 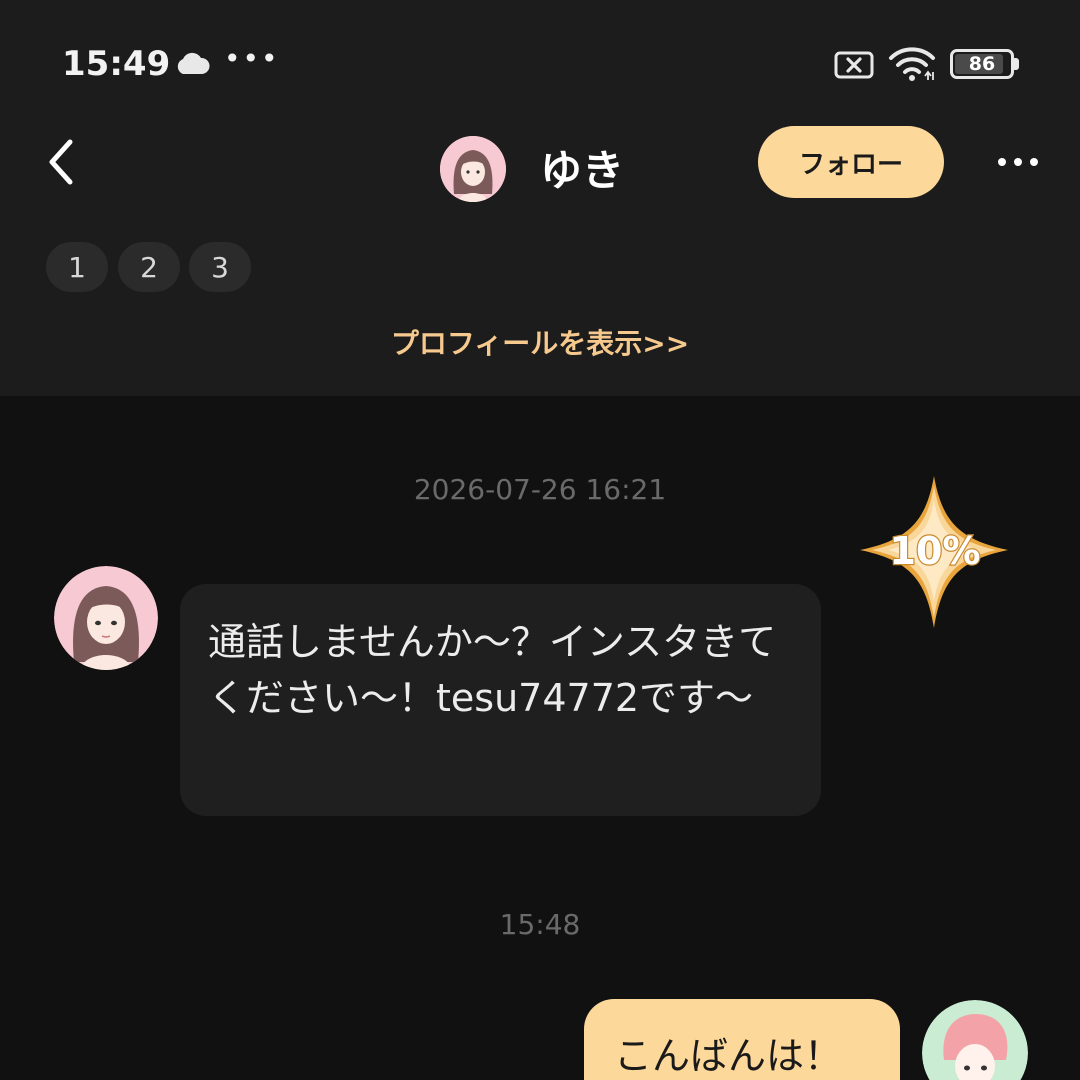 What do you see at coordinates (540, 342) in the screenshot?
I see `view-profile-link: プロフィールを表示>>` at bounding box center [540, 342].